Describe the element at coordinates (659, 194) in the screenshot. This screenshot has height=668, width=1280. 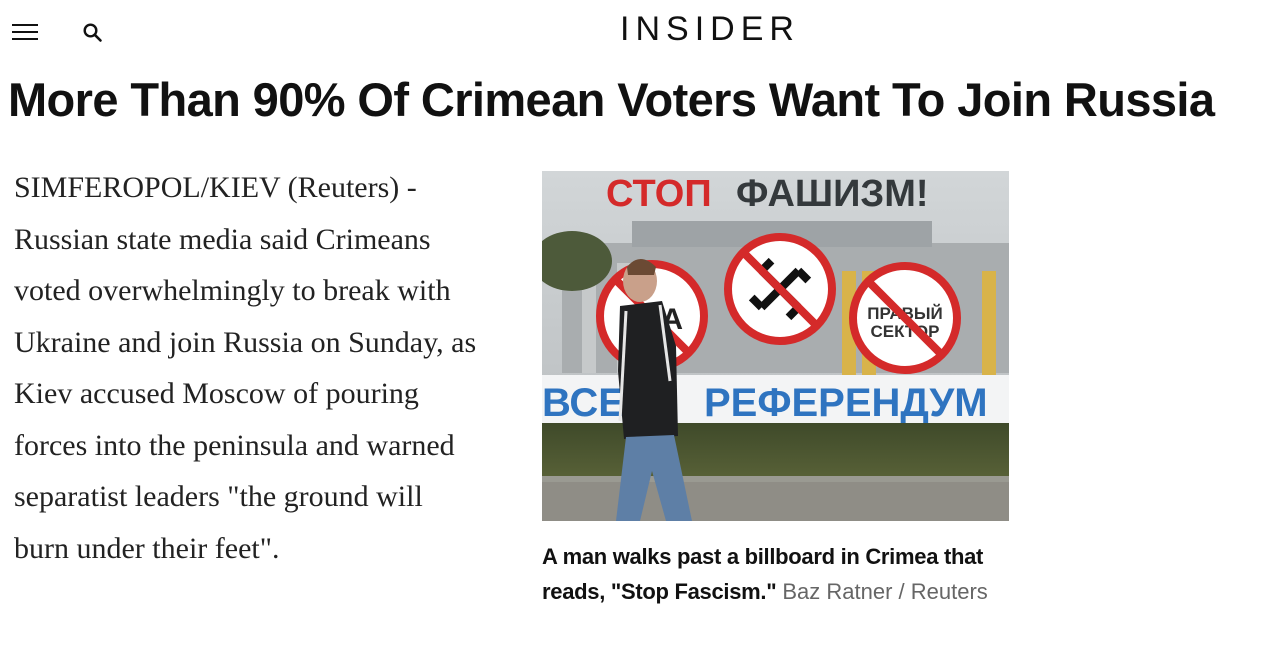
I see `billboard-stop-text: СТОП` at that location.